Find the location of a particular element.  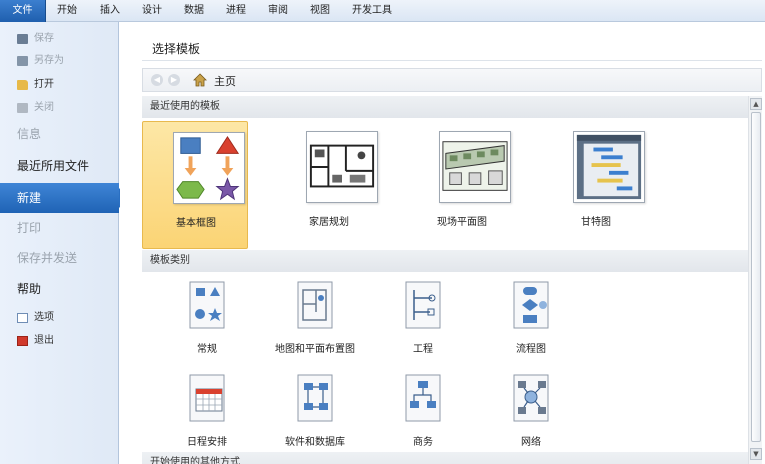

template-label: 基本框图 is located at coordinates (196, 223).